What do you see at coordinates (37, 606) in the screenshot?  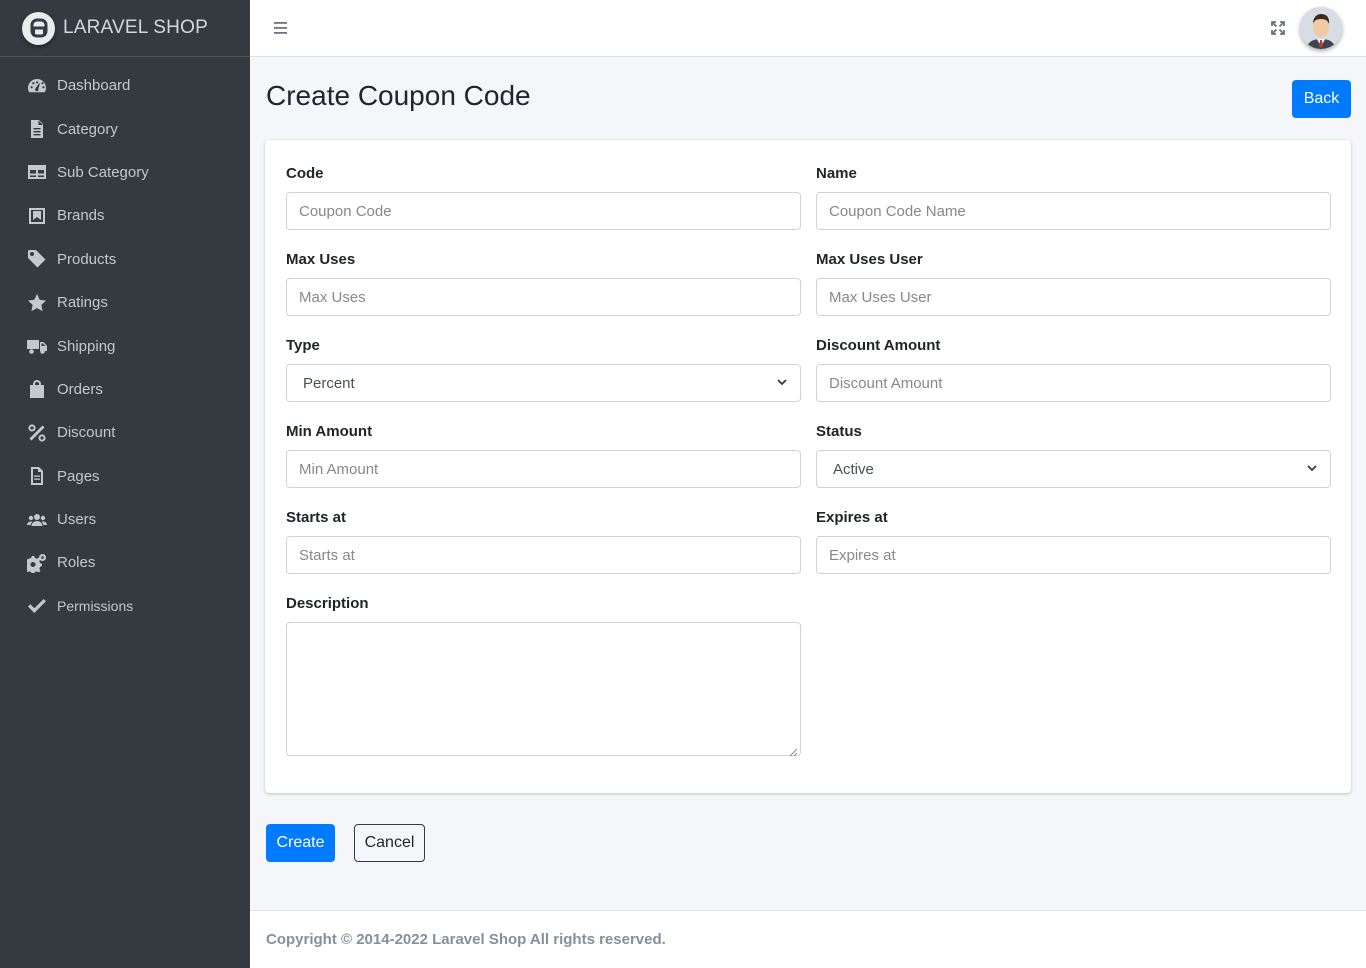 I see `check-icon` at bounding box center [37, 606].